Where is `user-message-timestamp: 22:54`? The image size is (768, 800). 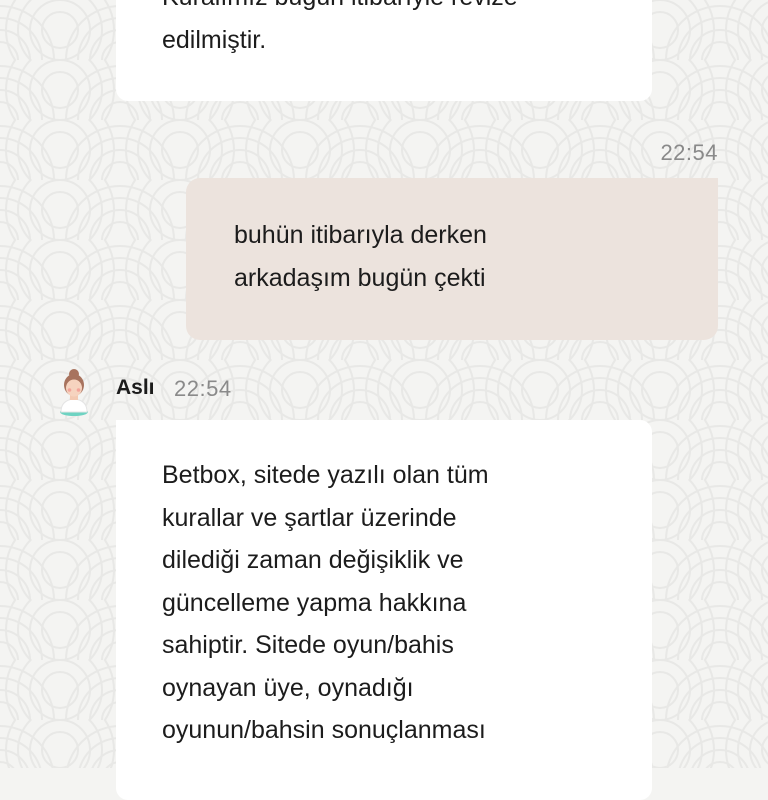
user-message-timestamp: 22:54 is located at coordinates (689, 152).